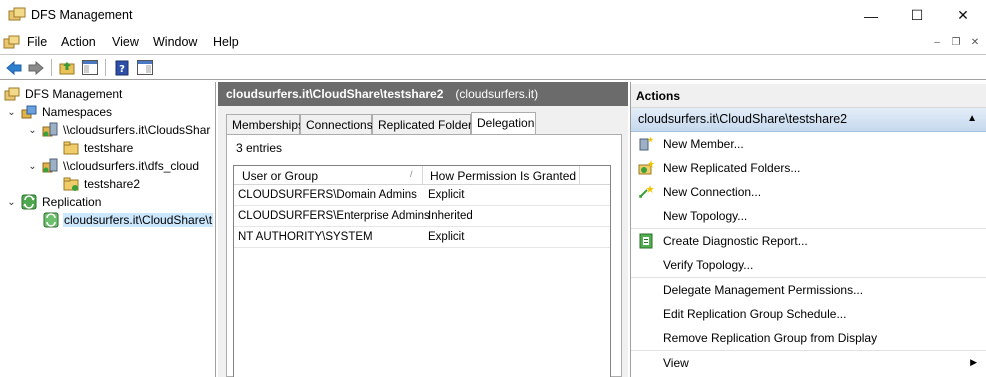  Describe the element at coordinates (327, 195) in the screenshot. I see `cell-user: CLOUDSURFERS\Domain Admins` at that location.